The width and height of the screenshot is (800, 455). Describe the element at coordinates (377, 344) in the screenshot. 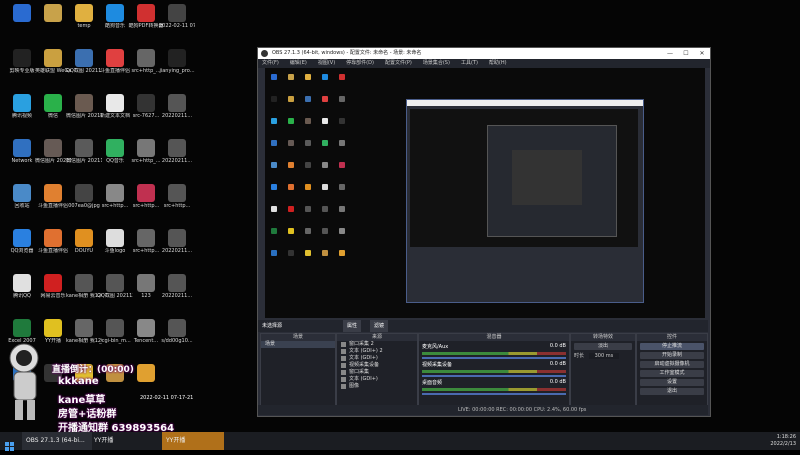

I see `source-item: 窗口采集 2` at that location.